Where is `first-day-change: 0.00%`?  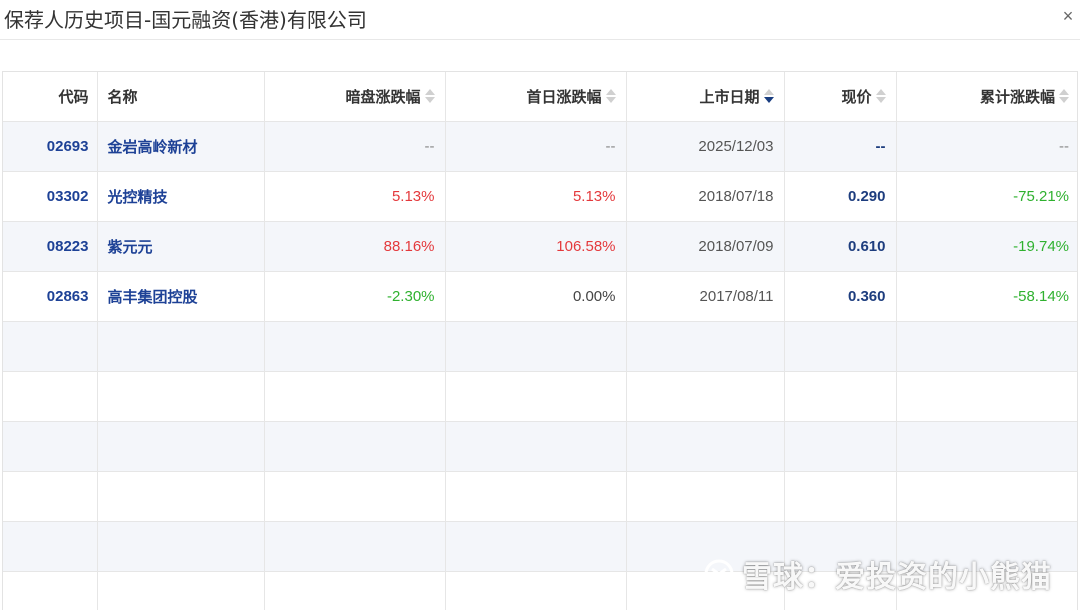
first-day-change: 0.00% is located at coordinates (594, 296).